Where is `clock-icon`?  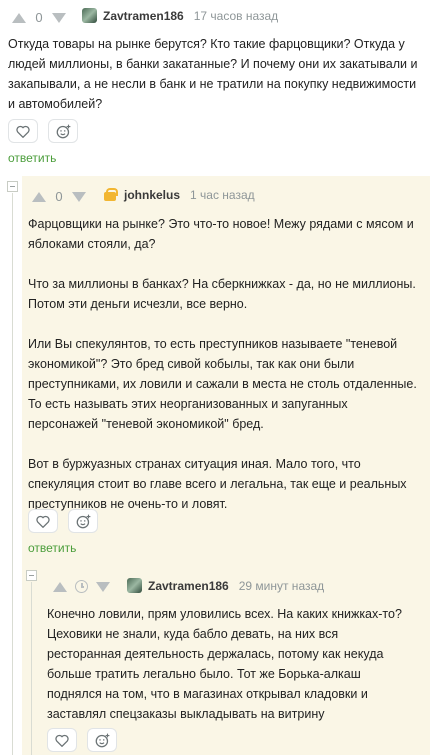
clock-icon is located at coordinates (81, 586).